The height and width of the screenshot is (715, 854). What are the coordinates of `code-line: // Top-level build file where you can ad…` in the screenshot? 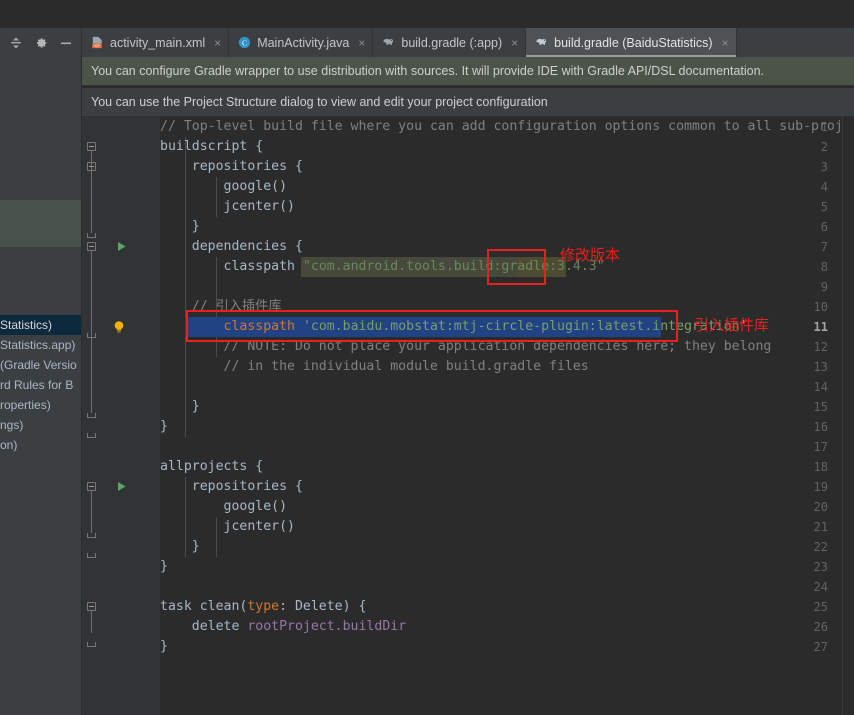 It's located at (507, 126).